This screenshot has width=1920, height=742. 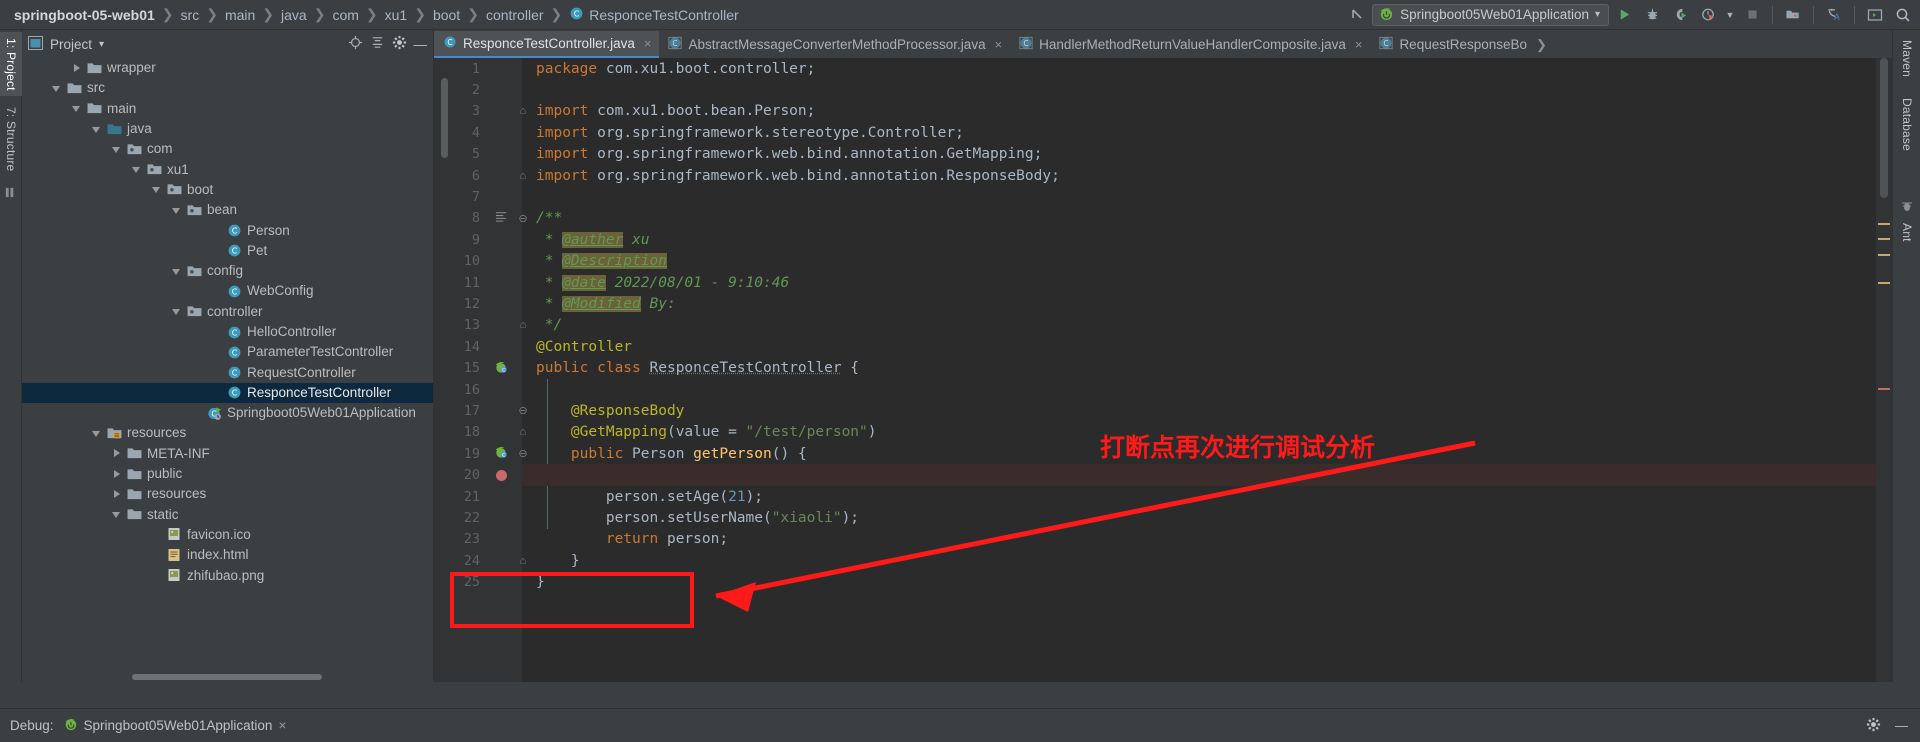 What do you see at coordinates (1163, 111) in the screenshot?
I see `code-line: 3 ⌂ import com.xu1.boot.bean.Person;` at bounding box center [1163, 111].